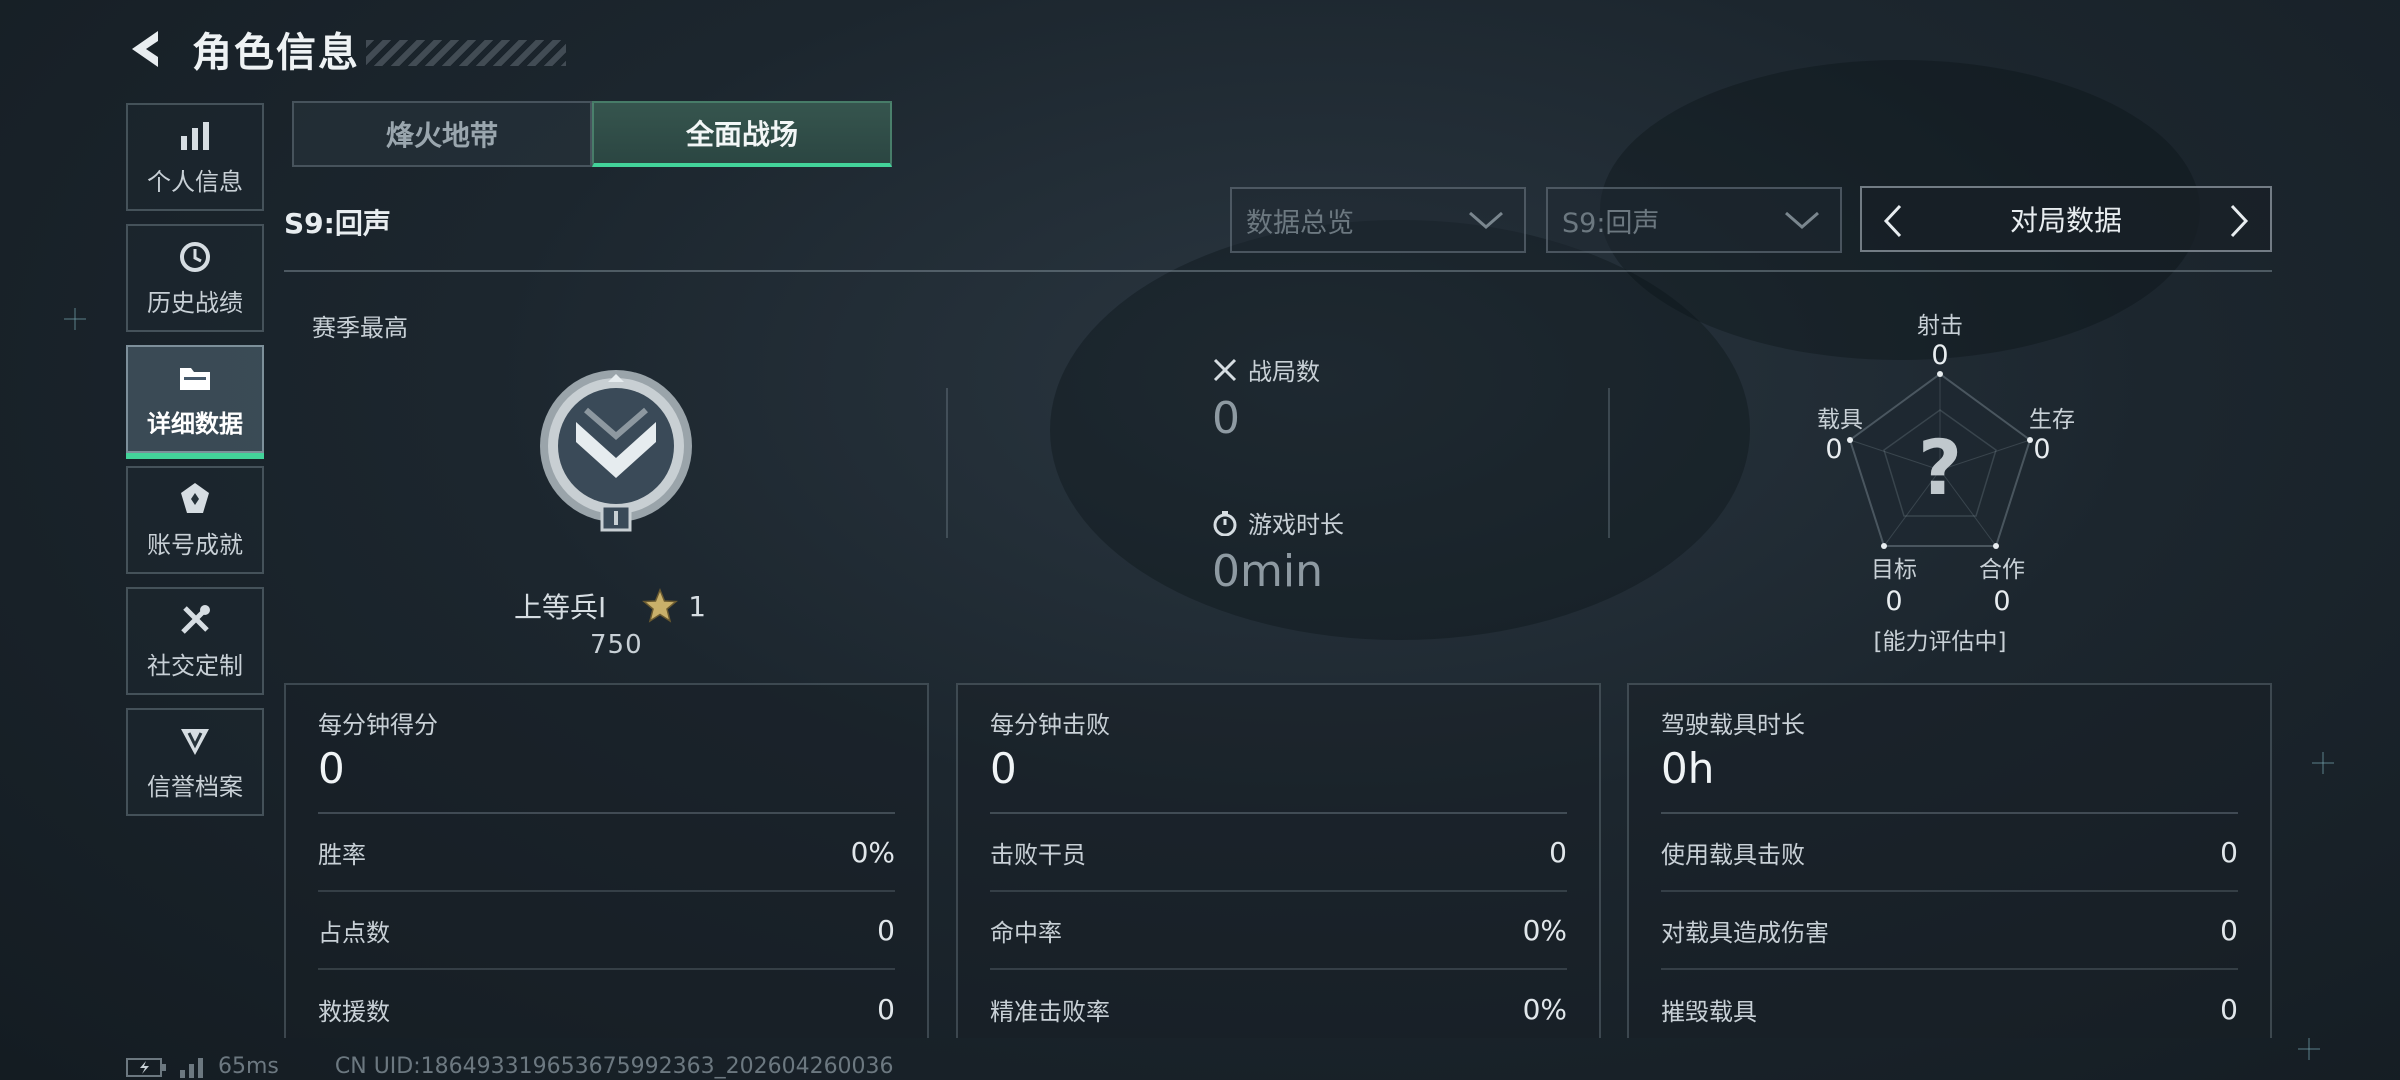 This screenshot has height=1080, width=2400. What do you see at coordinates (1940, 642) in the screenshot?
I see `radar-status: [能力评估中]` at bounding box center [1940, 642].